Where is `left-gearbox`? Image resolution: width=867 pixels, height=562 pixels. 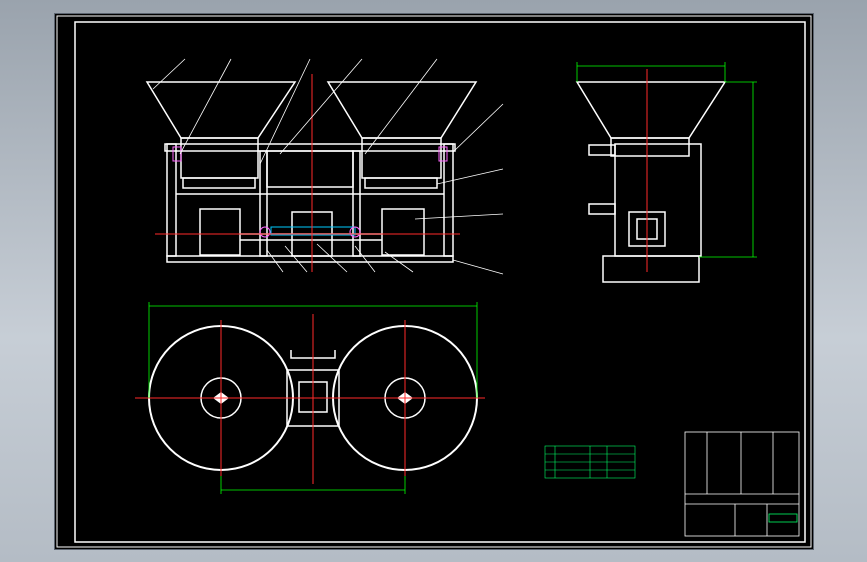
left-gearbox is located at coordinates (220, 232).